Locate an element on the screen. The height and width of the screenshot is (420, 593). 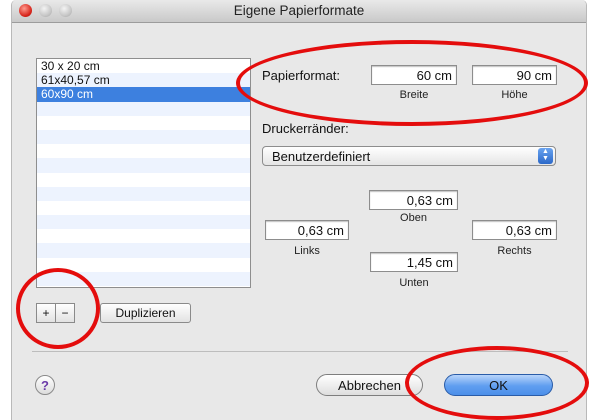
remove-paper-size-button: − is located at coordinates (65, 313).